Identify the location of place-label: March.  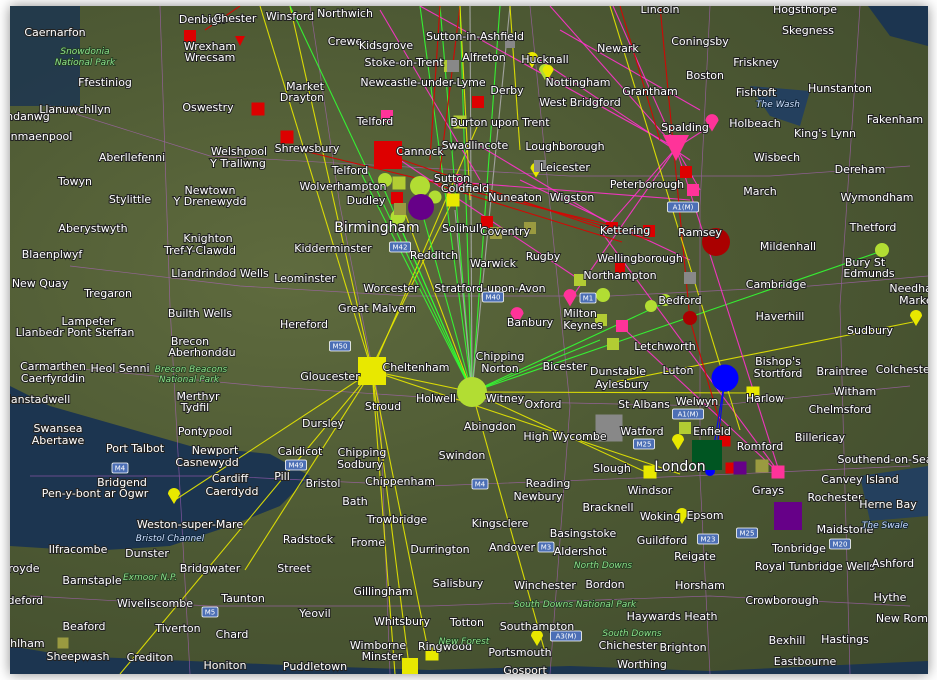
(760, 191).